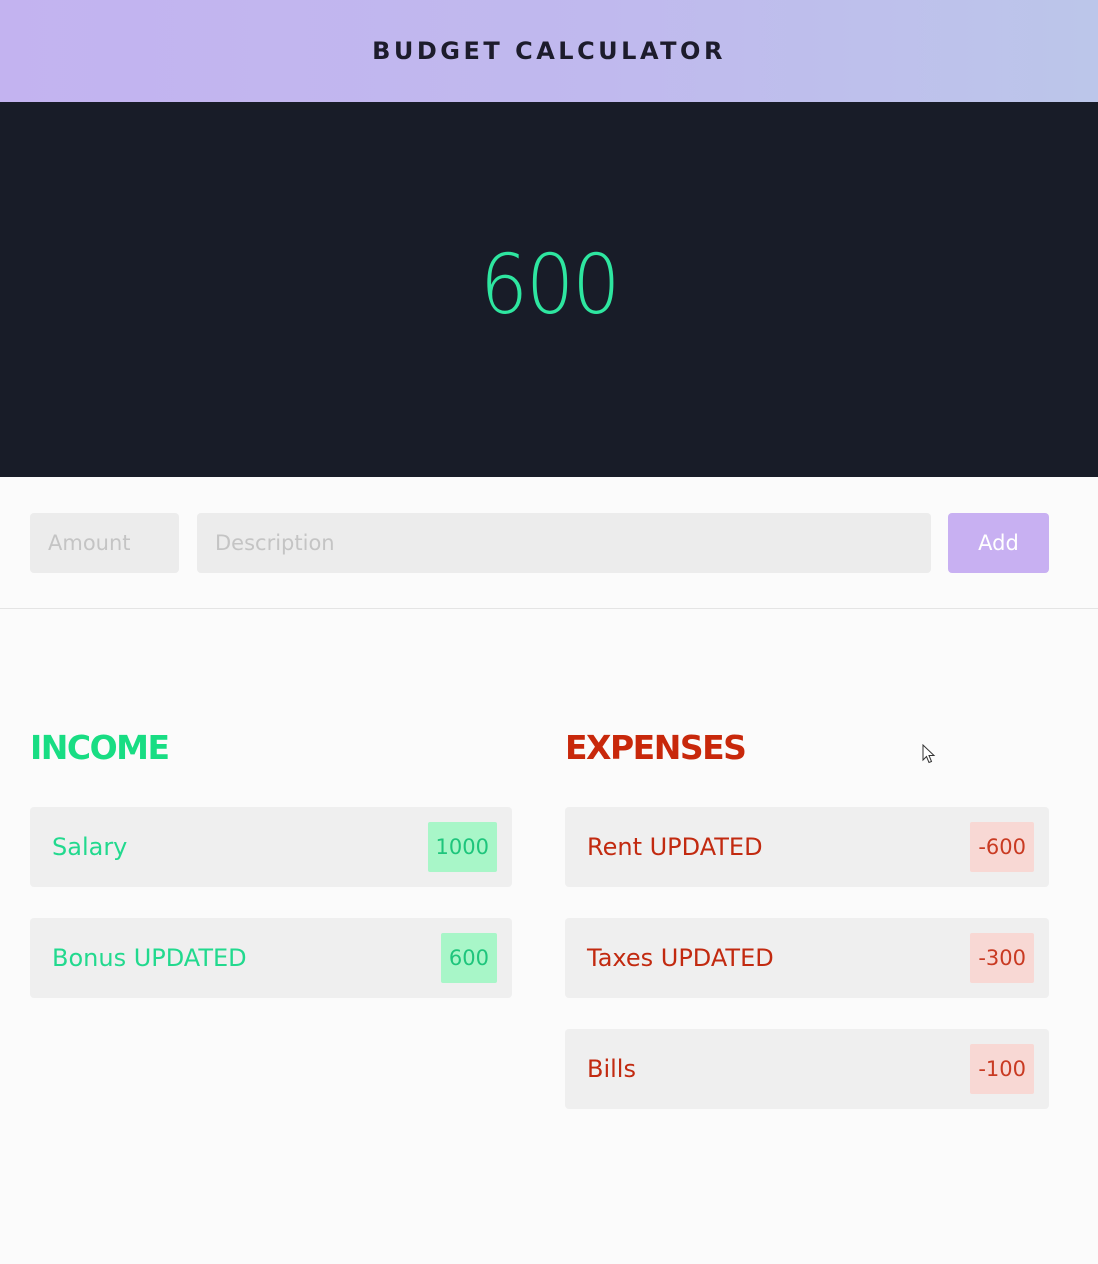  I want to click on expense-item-value: -600, so click(1002, 847).